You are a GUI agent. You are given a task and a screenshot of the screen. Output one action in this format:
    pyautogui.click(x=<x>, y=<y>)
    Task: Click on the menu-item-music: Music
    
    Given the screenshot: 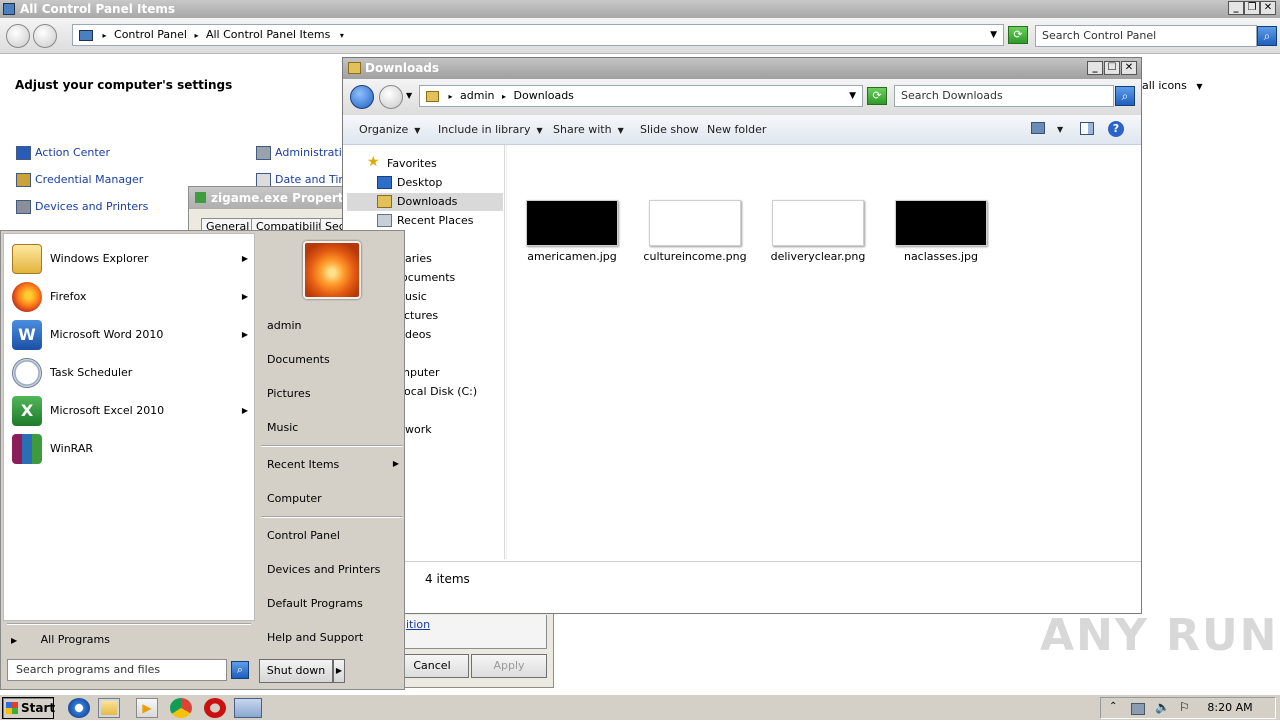 What is the action you would take?
    pyautogui.click(x=282, y=427)
    